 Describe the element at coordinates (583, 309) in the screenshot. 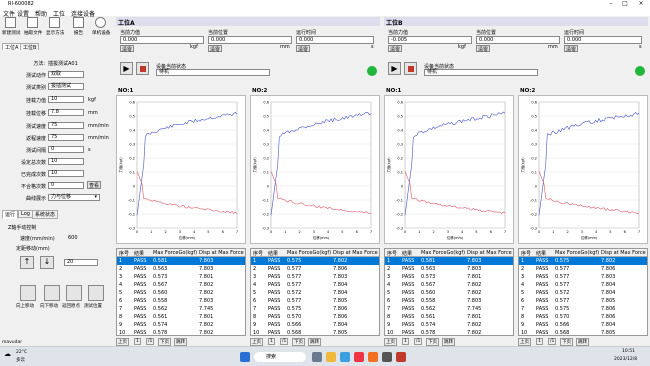

I see `table-row: 7 PASS 0.575 7.806` at that location.